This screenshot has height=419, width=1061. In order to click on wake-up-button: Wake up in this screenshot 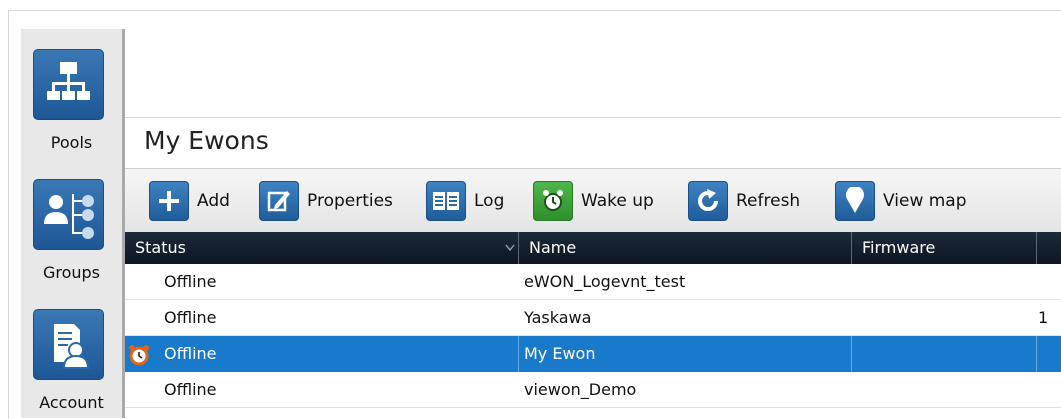, I will do `click(593, 201)`.